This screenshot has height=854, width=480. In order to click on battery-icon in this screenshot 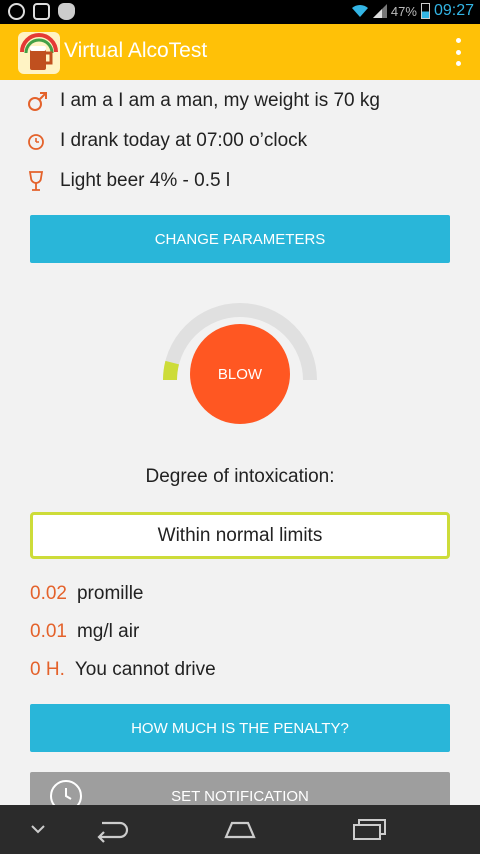, I will do `click(425, 11)`.